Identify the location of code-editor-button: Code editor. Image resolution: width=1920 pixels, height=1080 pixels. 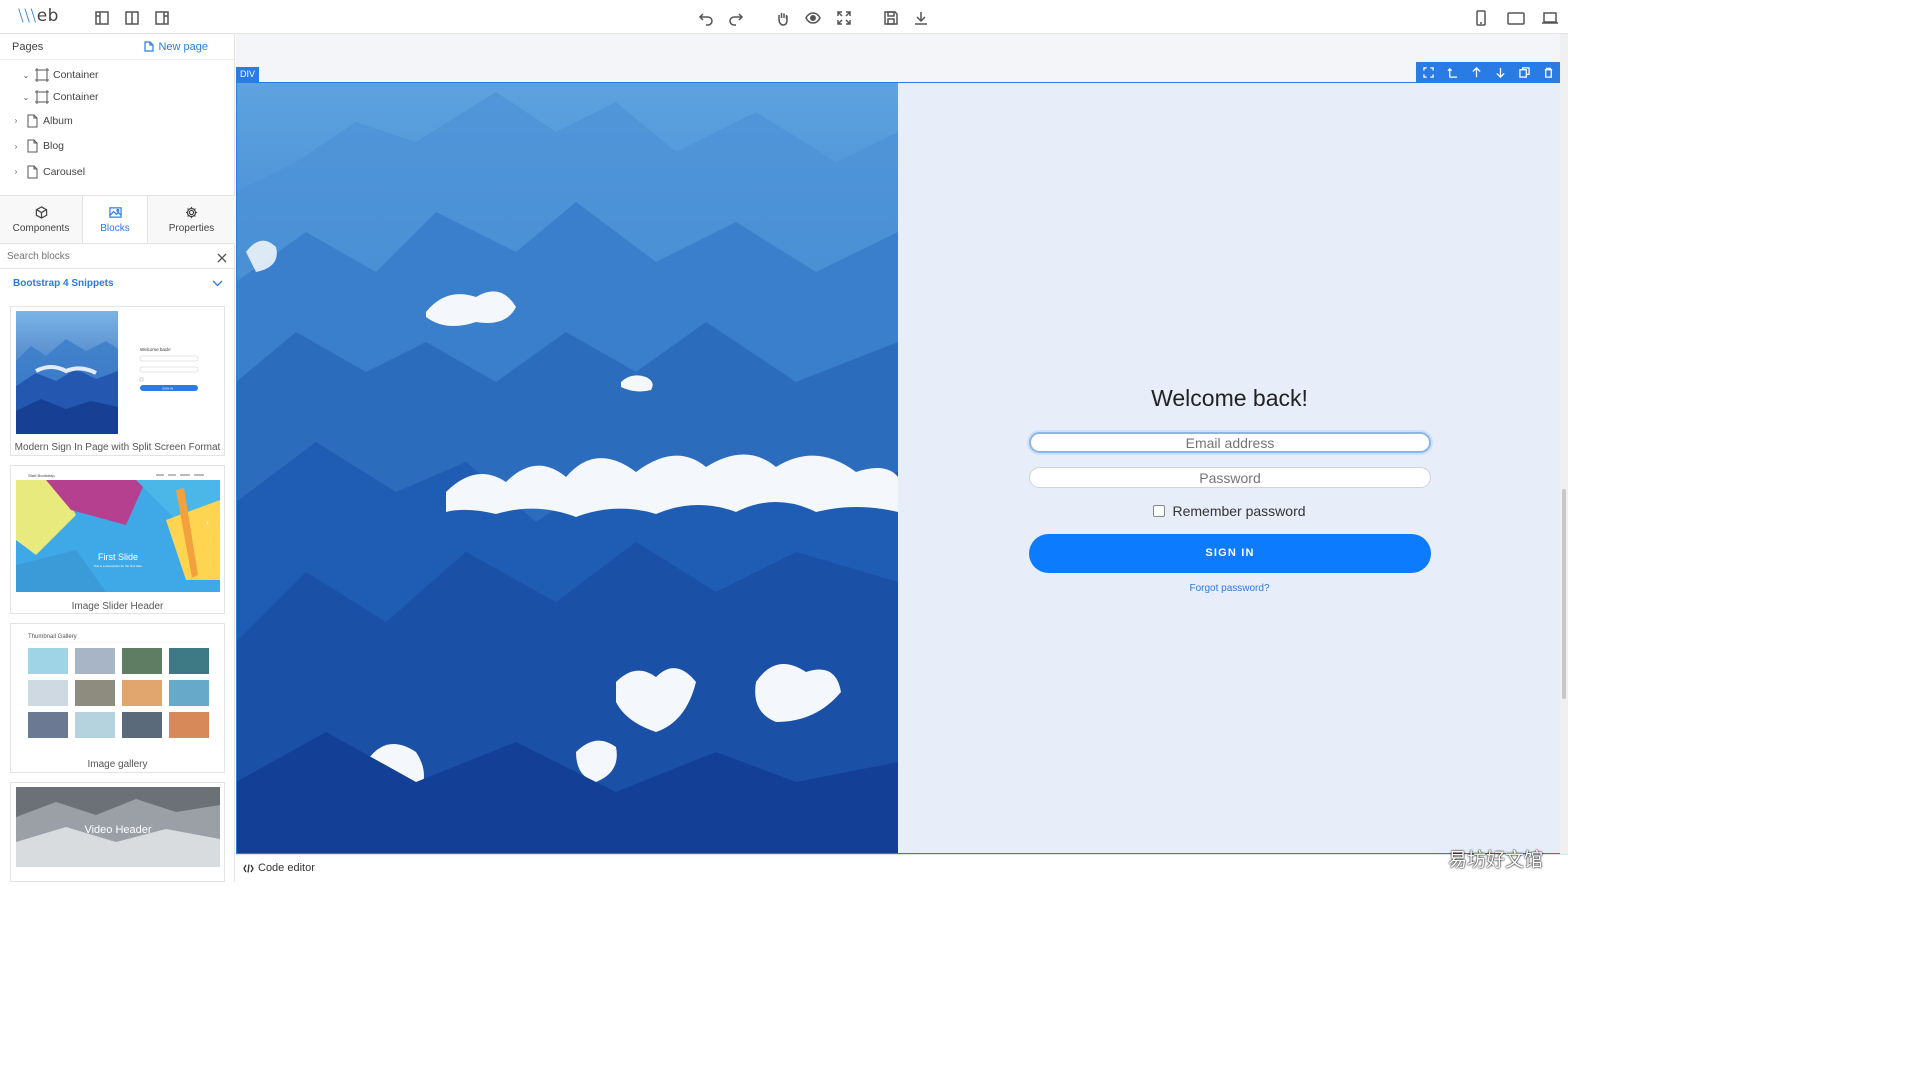
(279, 868).